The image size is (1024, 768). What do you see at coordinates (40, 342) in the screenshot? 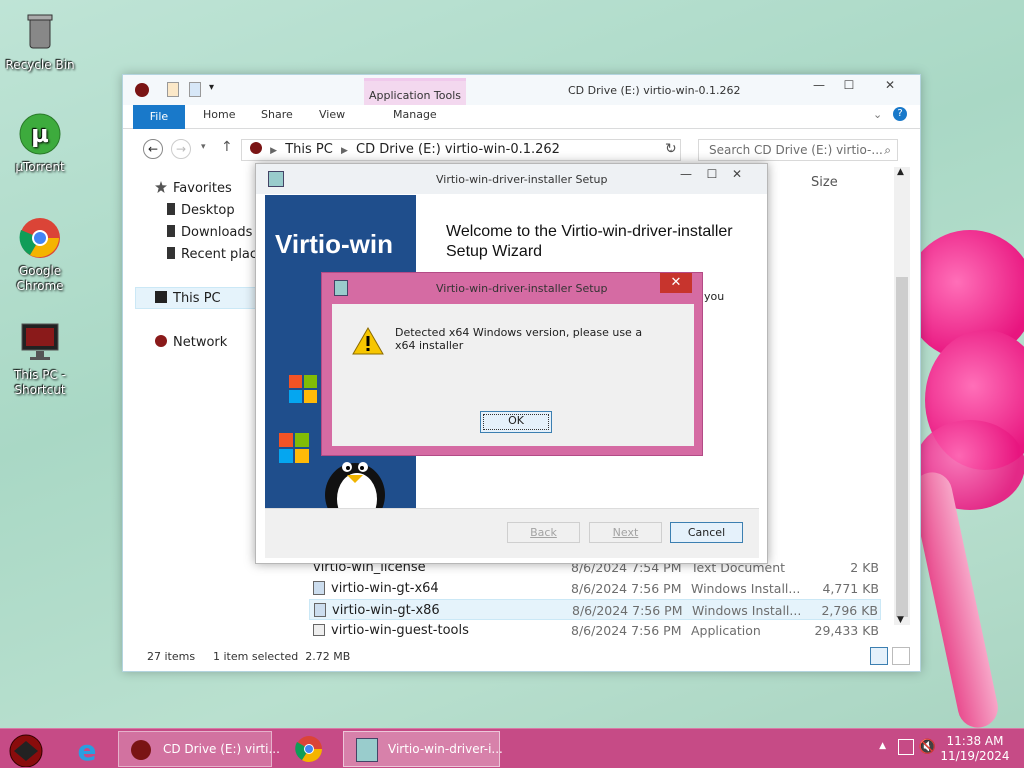
I see `monitor-icon` at bounding box center [40, 342].